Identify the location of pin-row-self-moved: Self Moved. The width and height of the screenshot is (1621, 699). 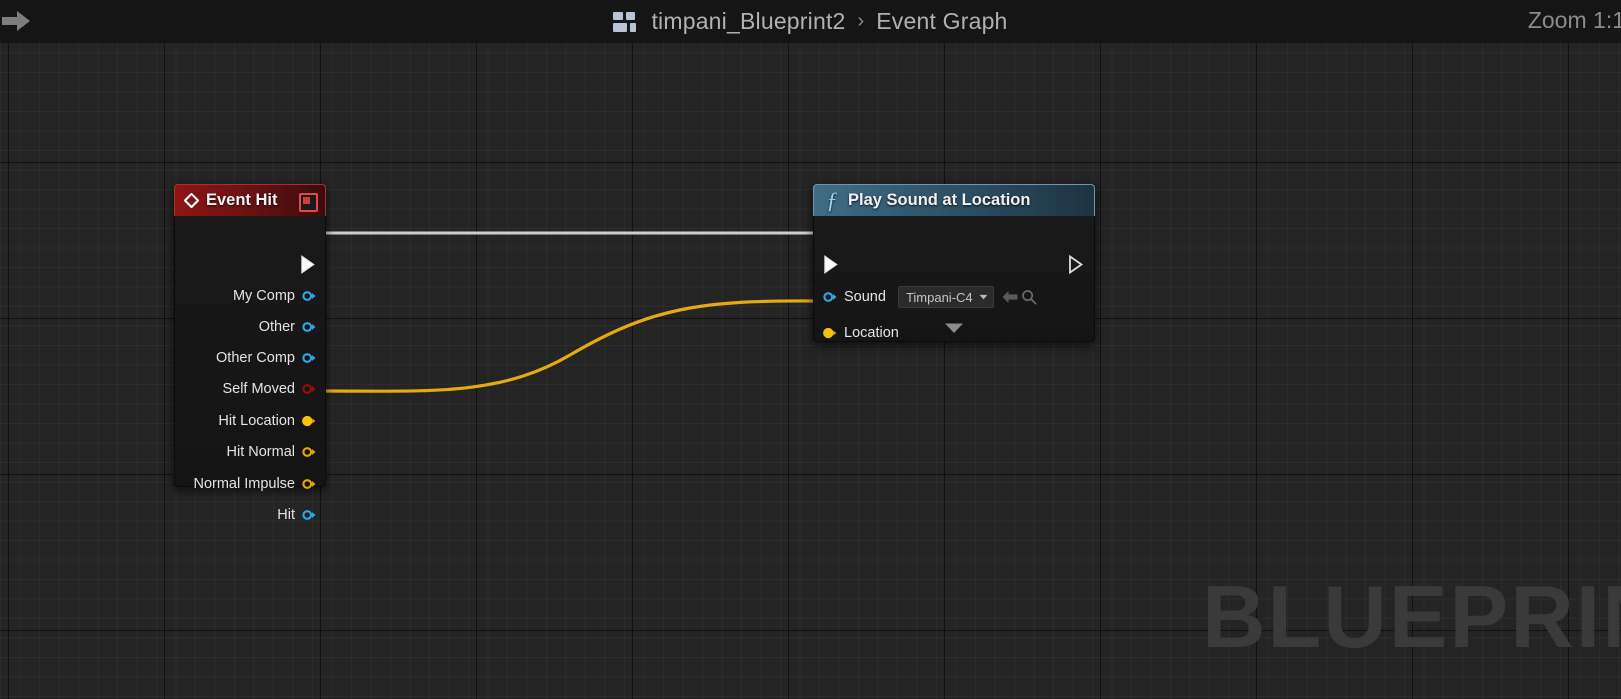
(273, 389).